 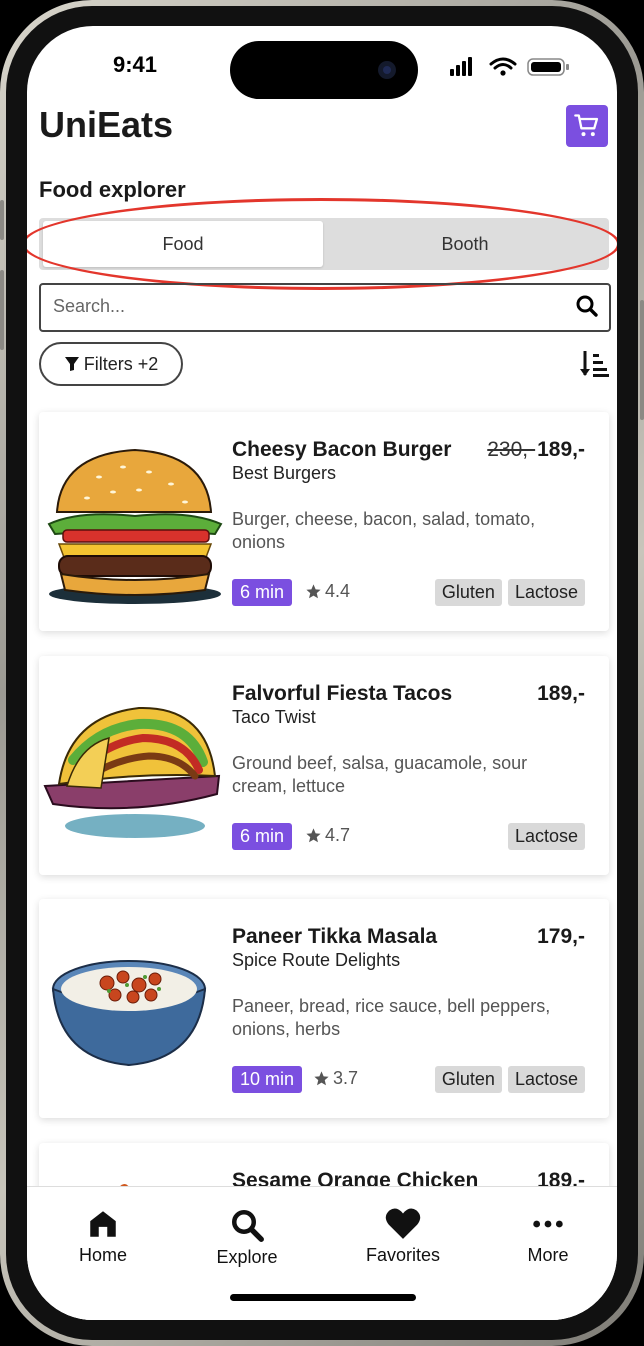 I want to click on search-input, so click(x=303, y=306).